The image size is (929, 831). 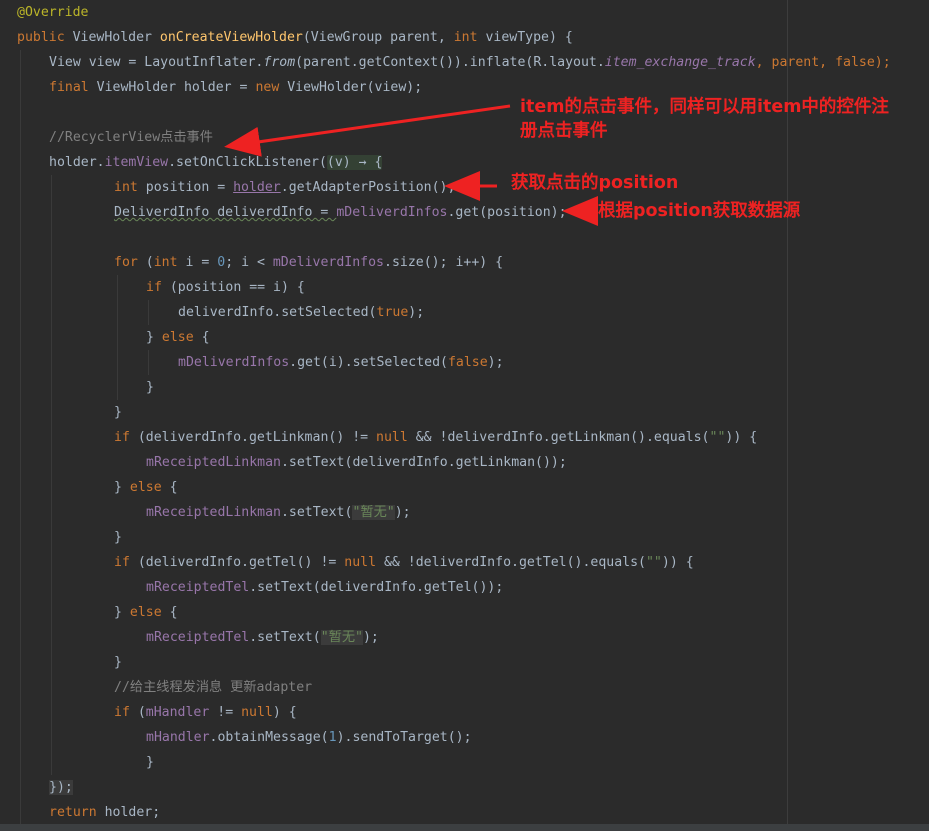 What do you see at coordinates (595, 183) in the screenshot?
I see `note-get-position: 获取点击的position` at bounding box center [595, 183].